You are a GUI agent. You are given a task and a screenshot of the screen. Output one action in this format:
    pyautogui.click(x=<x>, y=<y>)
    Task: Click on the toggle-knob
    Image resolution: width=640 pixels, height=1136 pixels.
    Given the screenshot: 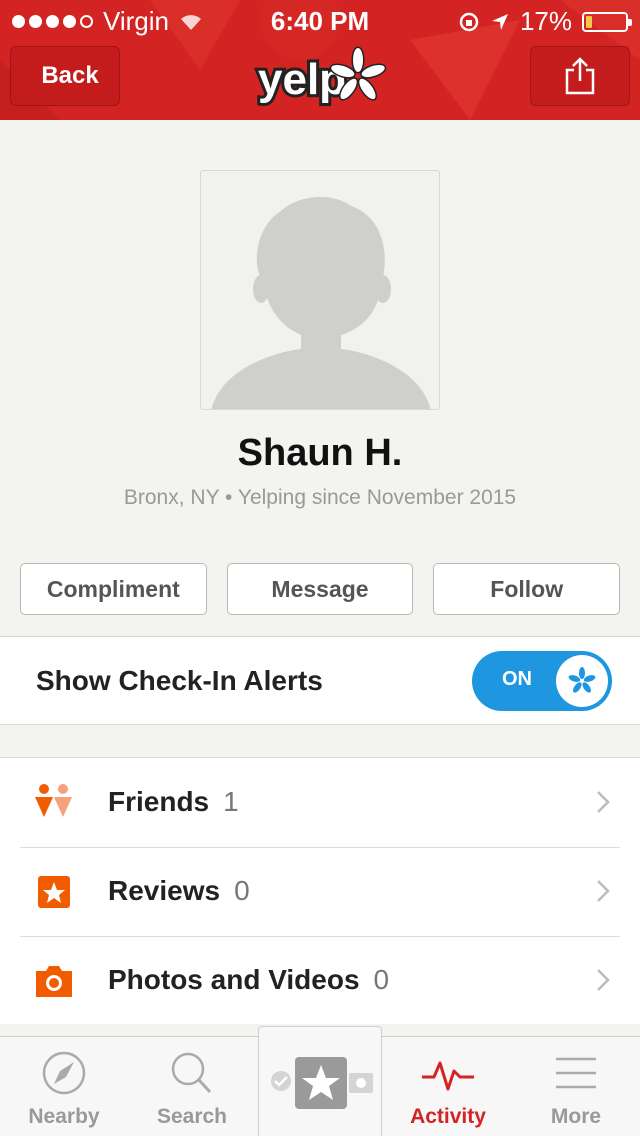 What is the action you would take?
    pyautogui.click(x=582, y=681)
    